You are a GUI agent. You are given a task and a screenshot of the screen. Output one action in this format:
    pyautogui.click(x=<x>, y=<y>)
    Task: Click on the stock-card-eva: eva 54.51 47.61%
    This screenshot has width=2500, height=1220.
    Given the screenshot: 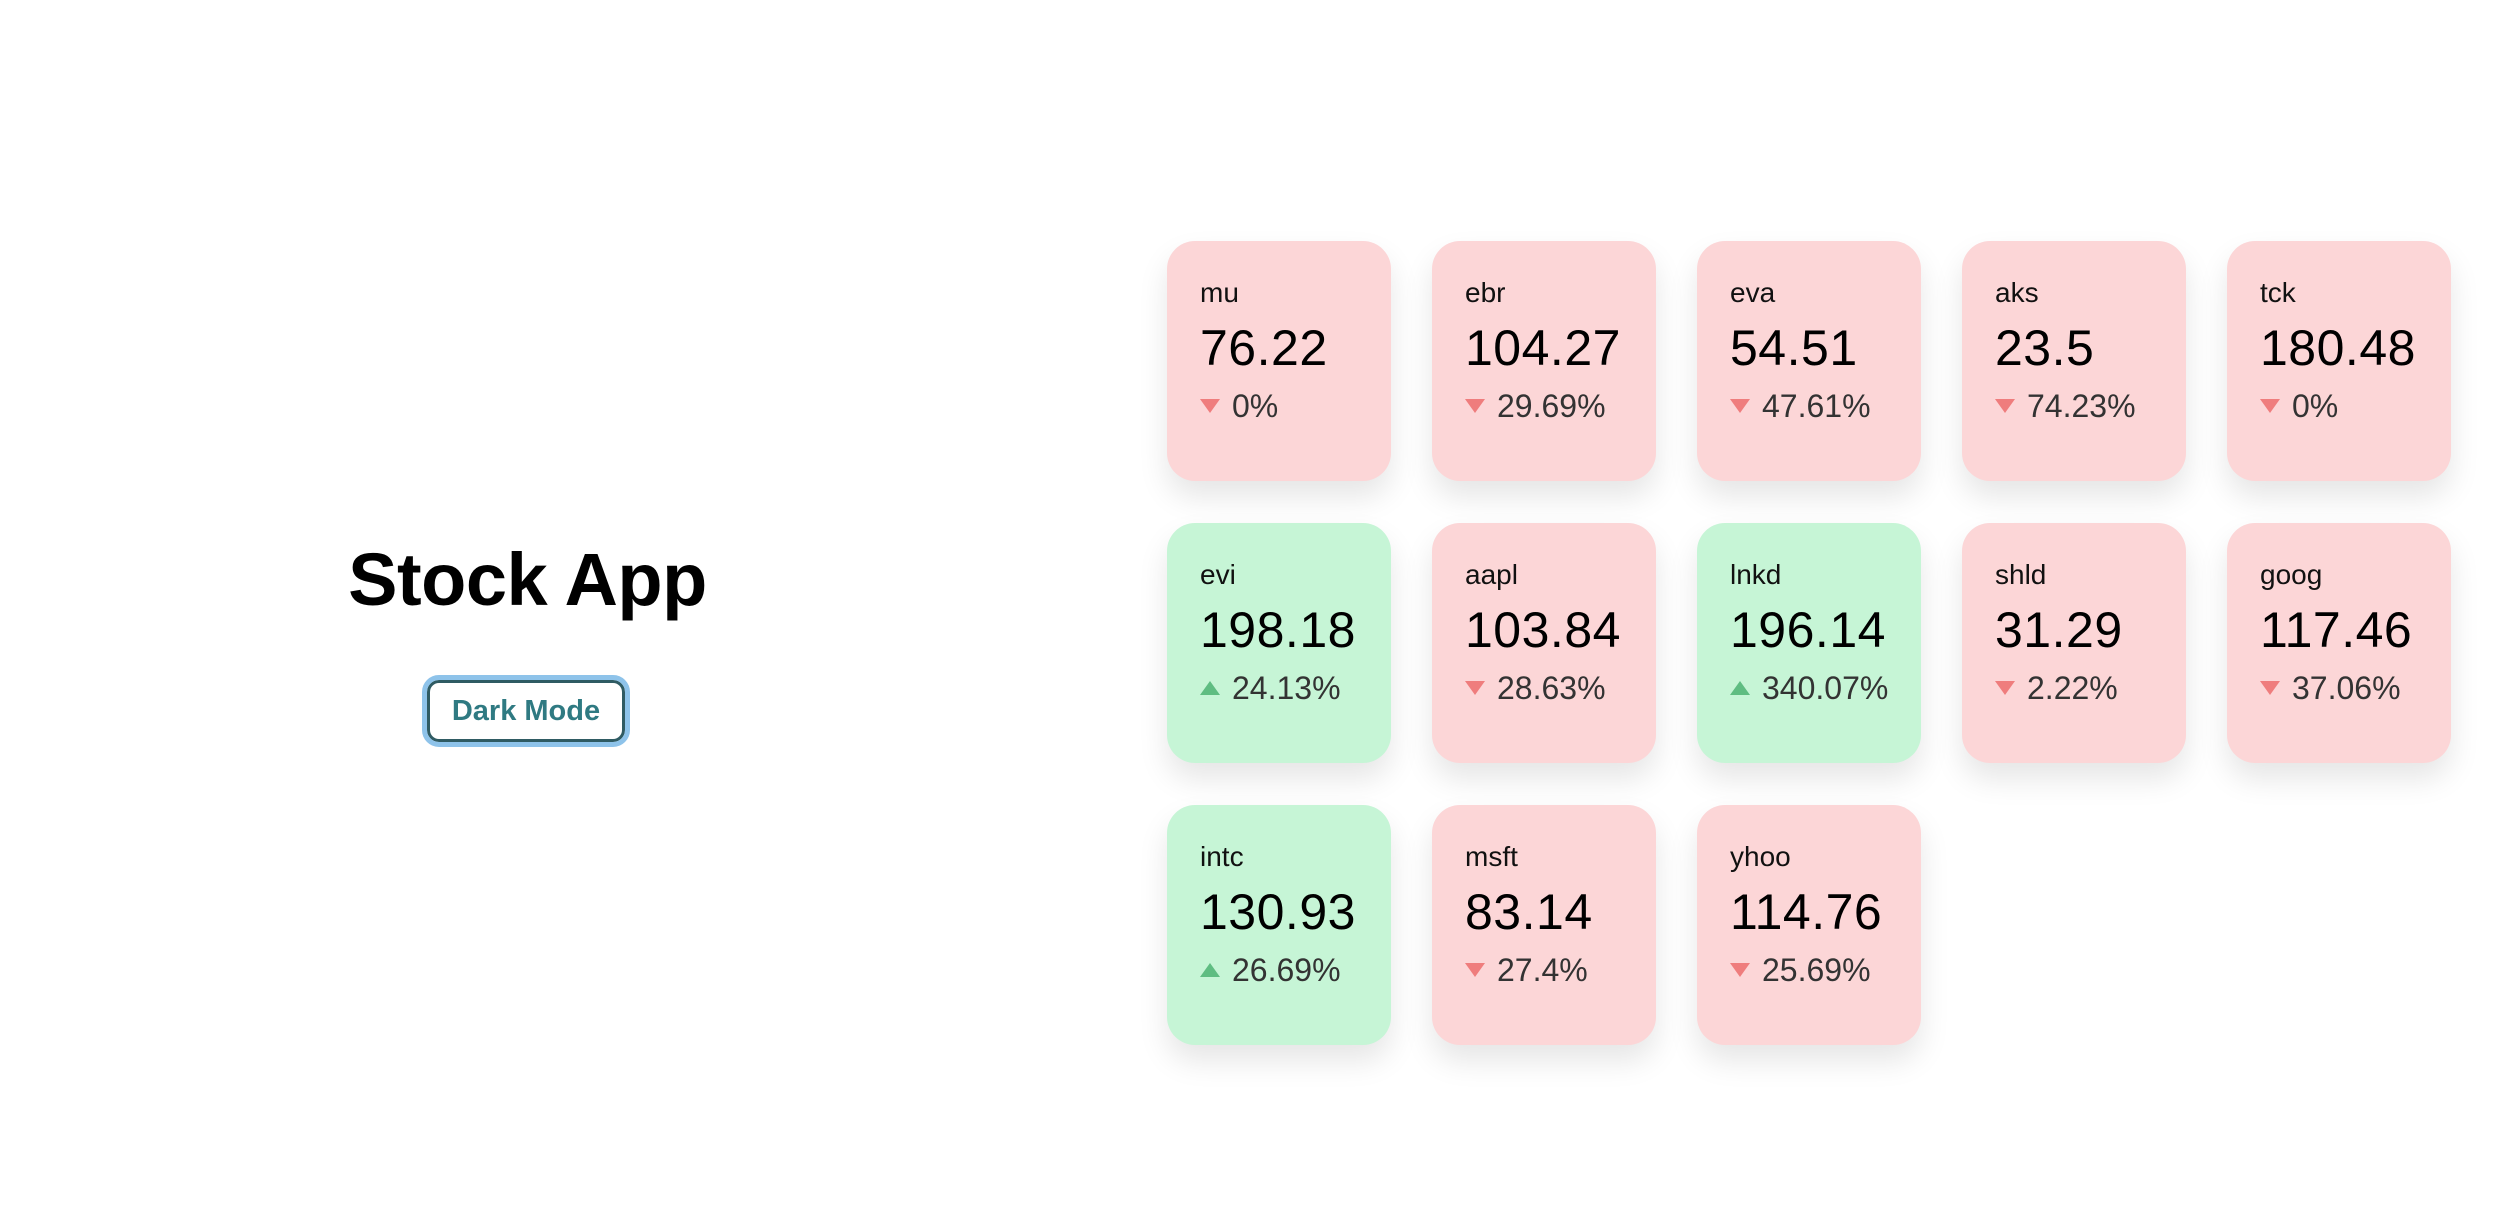 What is the action you would take?
    pyautogui.click(x=1809, y=361)
    